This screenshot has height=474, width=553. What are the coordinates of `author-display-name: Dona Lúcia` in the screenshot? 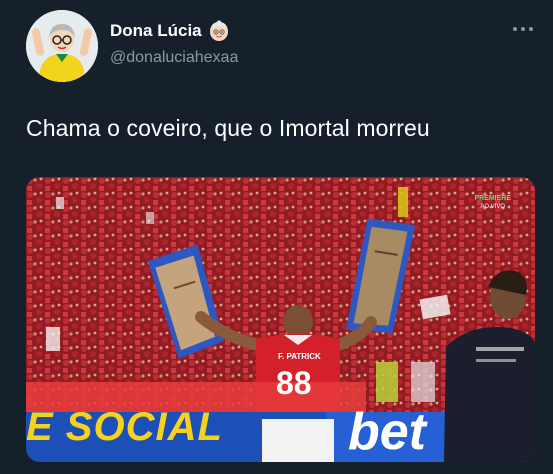 It's located at (156, 31).